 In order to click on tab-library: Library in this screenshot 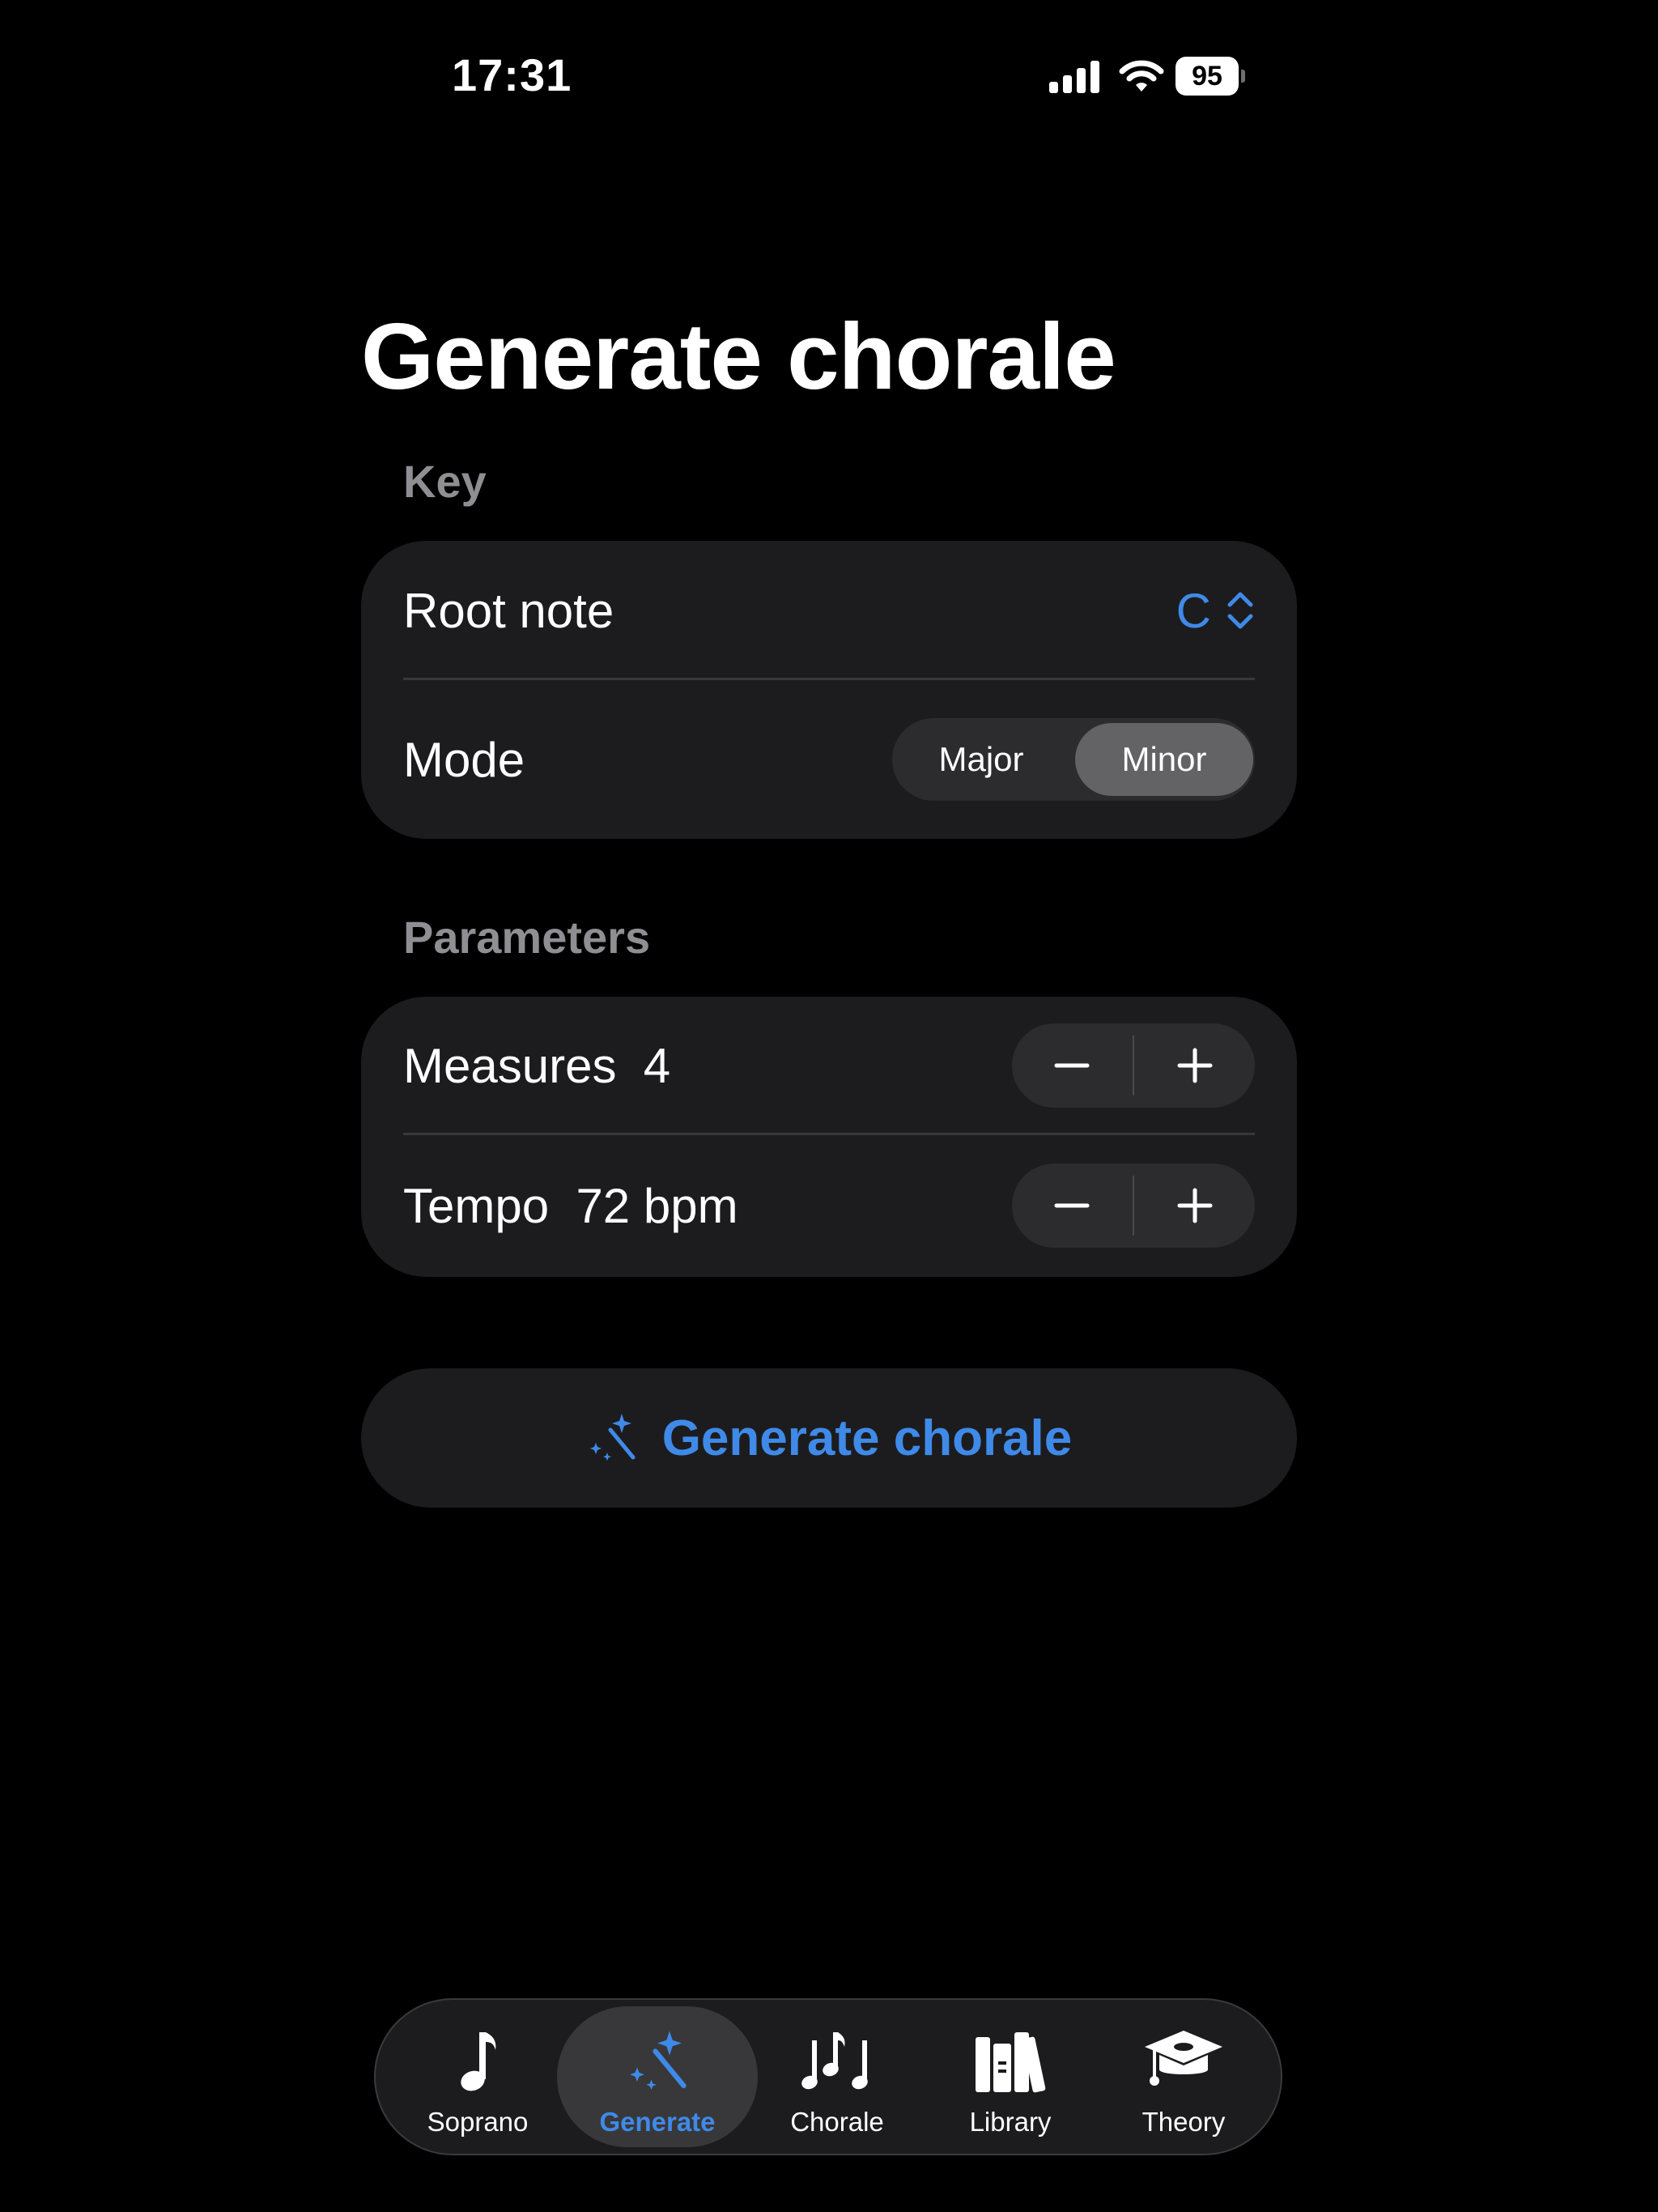, I will do `click(1010, 2077)`.